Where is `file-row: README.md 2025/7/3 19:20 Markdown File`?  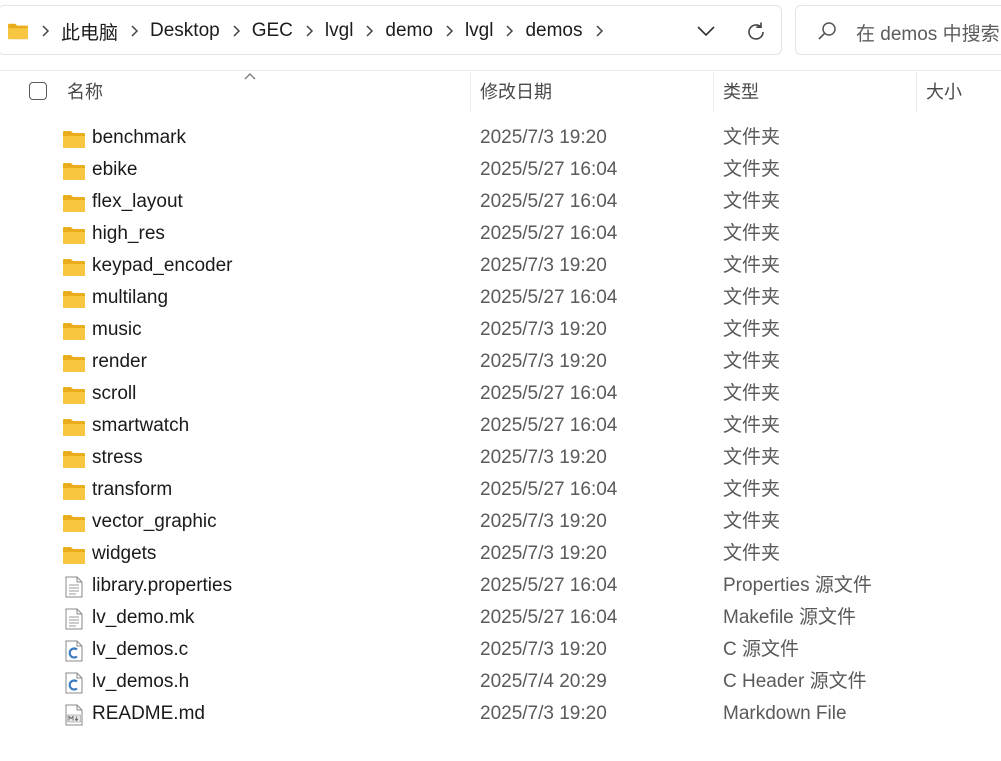 file-row: README.md 2025/7/3 19:20 Markdown File is located at coordinates (500, 714).